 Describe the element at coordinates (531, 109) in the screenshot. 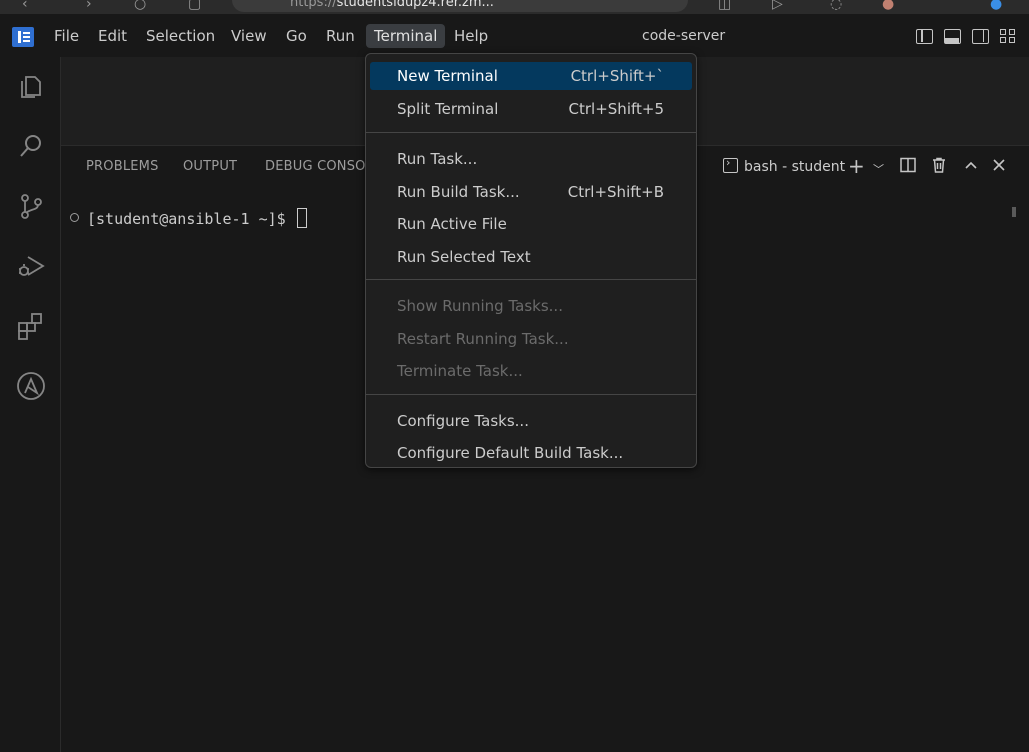

I see `menu-item-split-terminal: Split Terminal Ctrl+Shift+5` at that location.